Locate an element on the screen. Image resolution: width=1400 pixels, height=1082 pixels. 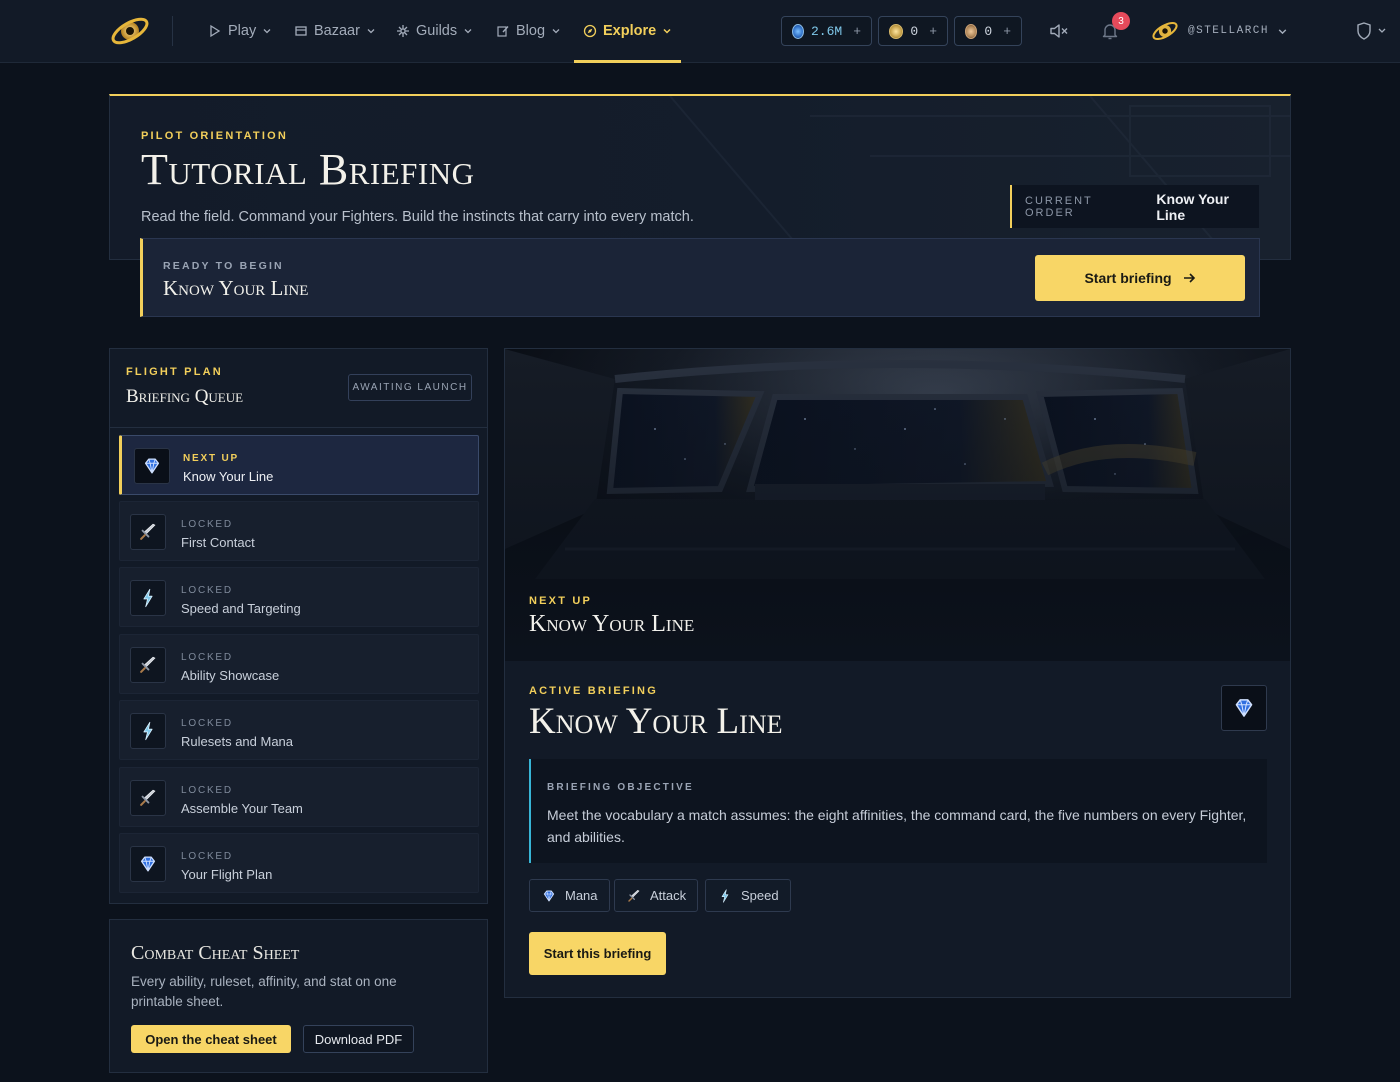
queue-item-name: Know Your Line is located at coordinates (228, 476).